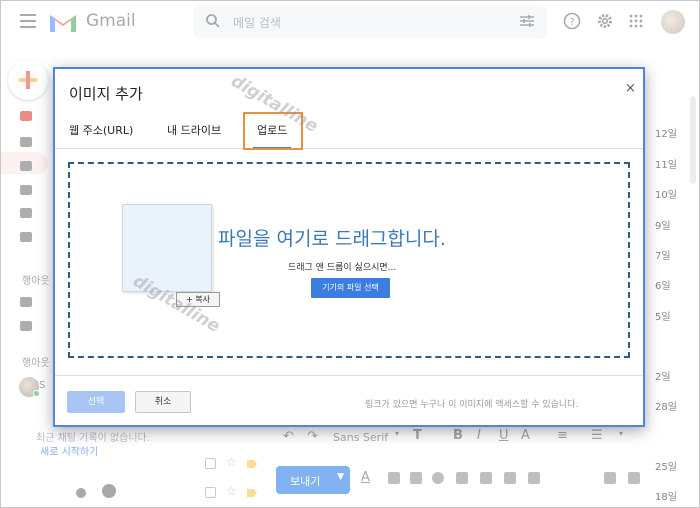  I want to click on dialog-tabs: 웹 주소(URL) 내 드라이브 업로드, so click(349, 134).